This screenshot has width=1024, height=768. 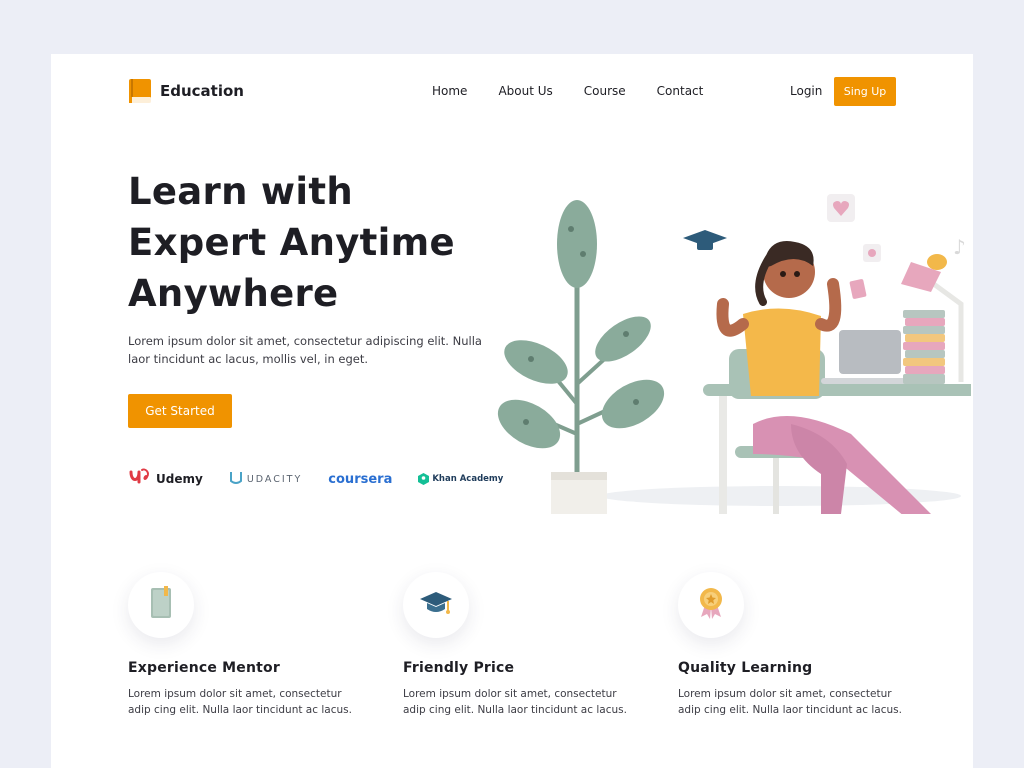 What do you see at coordinates (449, 91) in the screenshot?
I see `nav-home: Home` at bounding box center [449, 91].